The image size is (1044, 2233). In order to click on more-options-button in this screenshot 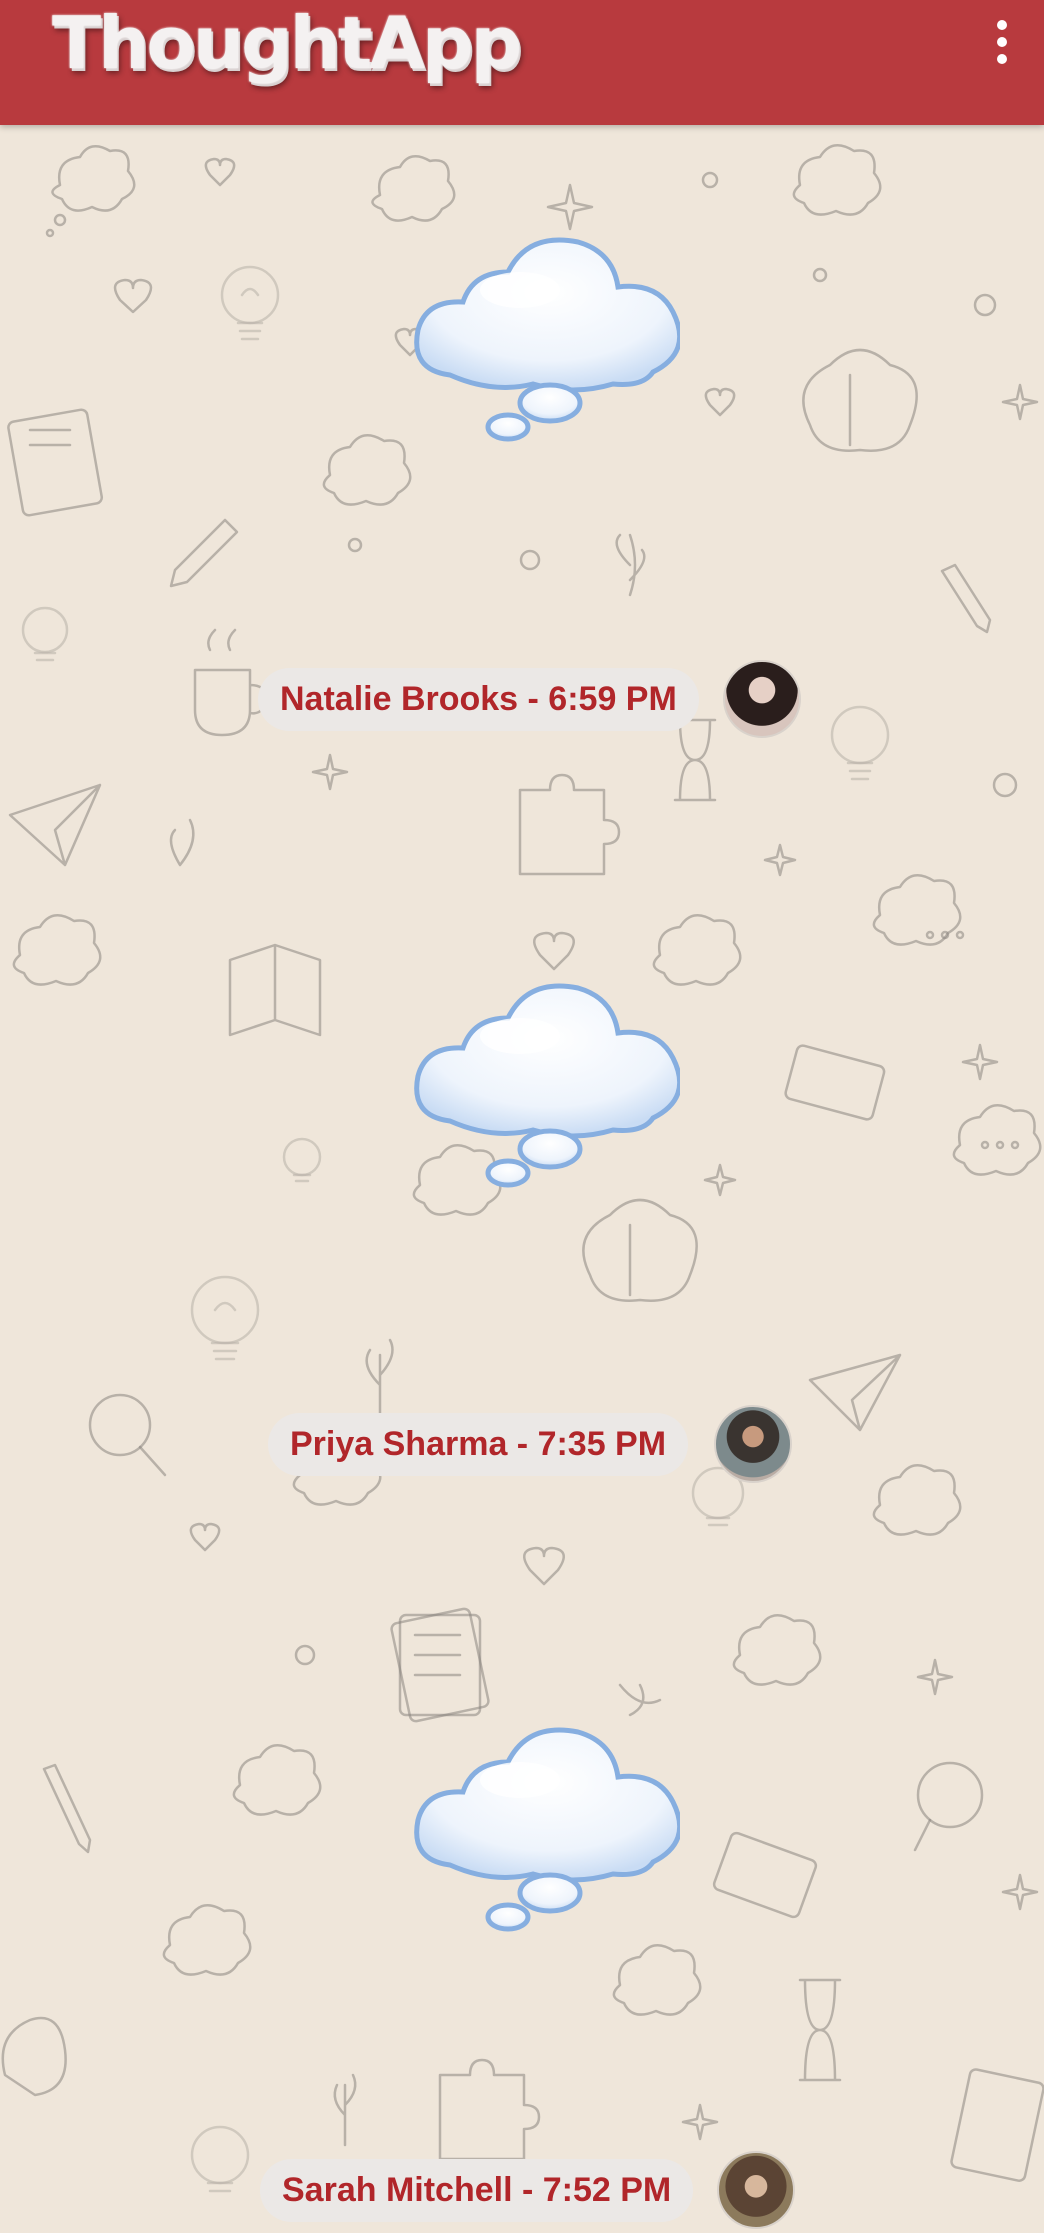, I will do `click(1002, 42)`.